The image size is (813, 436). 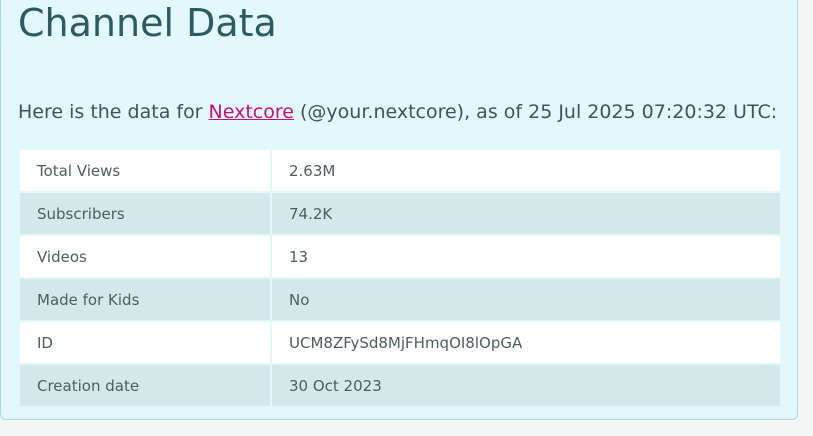 What do you see at coordinates (145, 256) in the screenshot?
I see `row-label: Videos` at bounding box center [145, 256].